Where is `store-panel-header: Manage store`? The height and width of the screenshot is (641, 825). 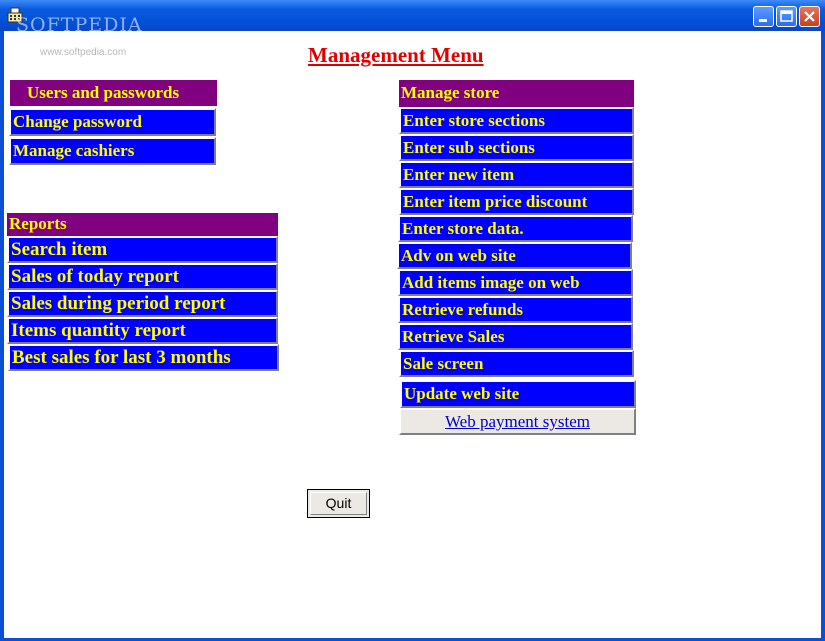
store-panel-header: Manage store is located at coordinates (516, 93).